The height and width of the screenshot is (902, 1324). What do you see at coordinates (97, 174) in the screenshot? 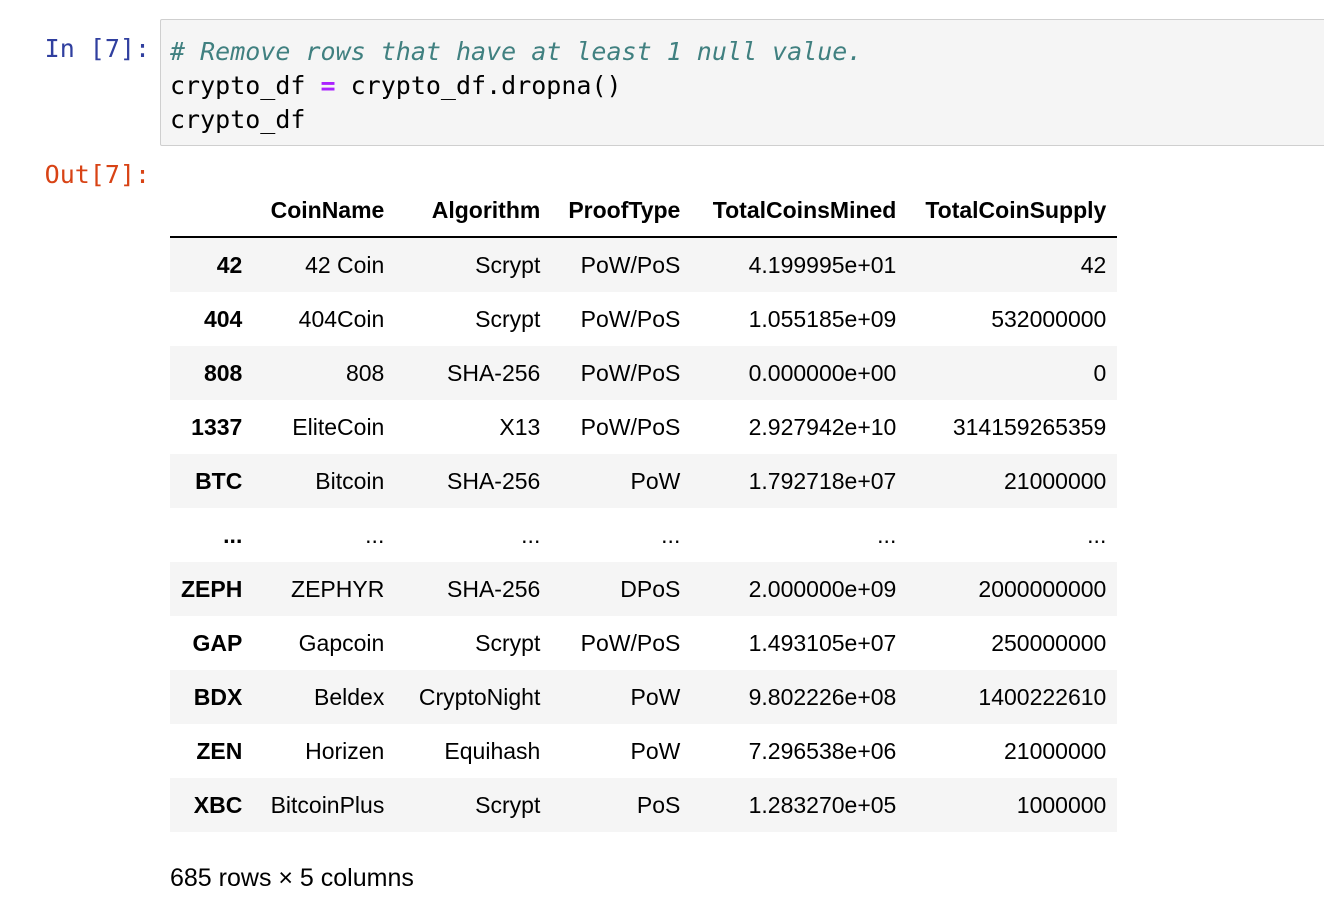
I see `output-prompt: Out[7]:` at bounding box center [97, 174].